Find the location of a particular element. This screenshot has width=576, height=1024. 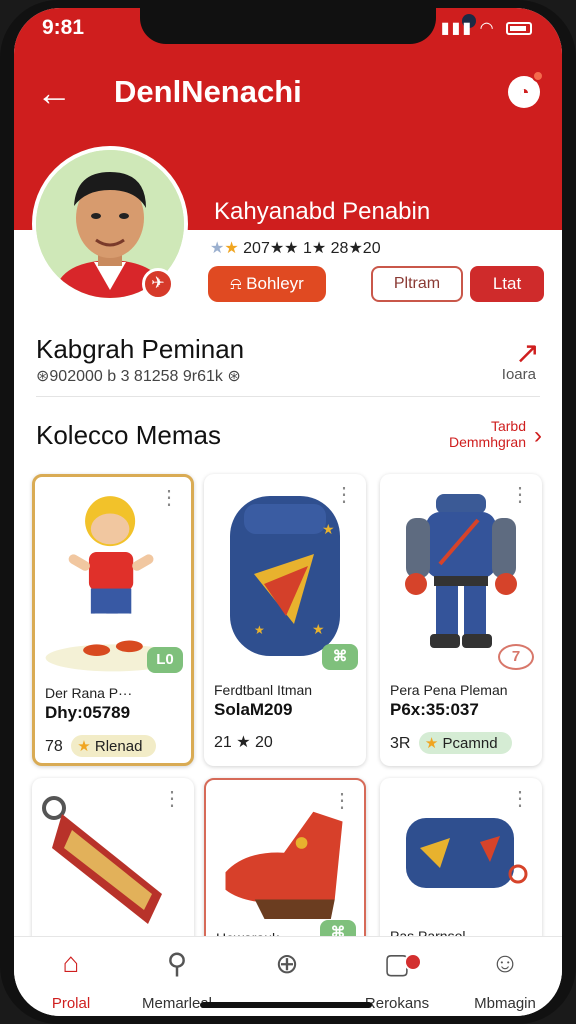

card-name: Ferdtbanl Itman is located at coordinates (263, 690).